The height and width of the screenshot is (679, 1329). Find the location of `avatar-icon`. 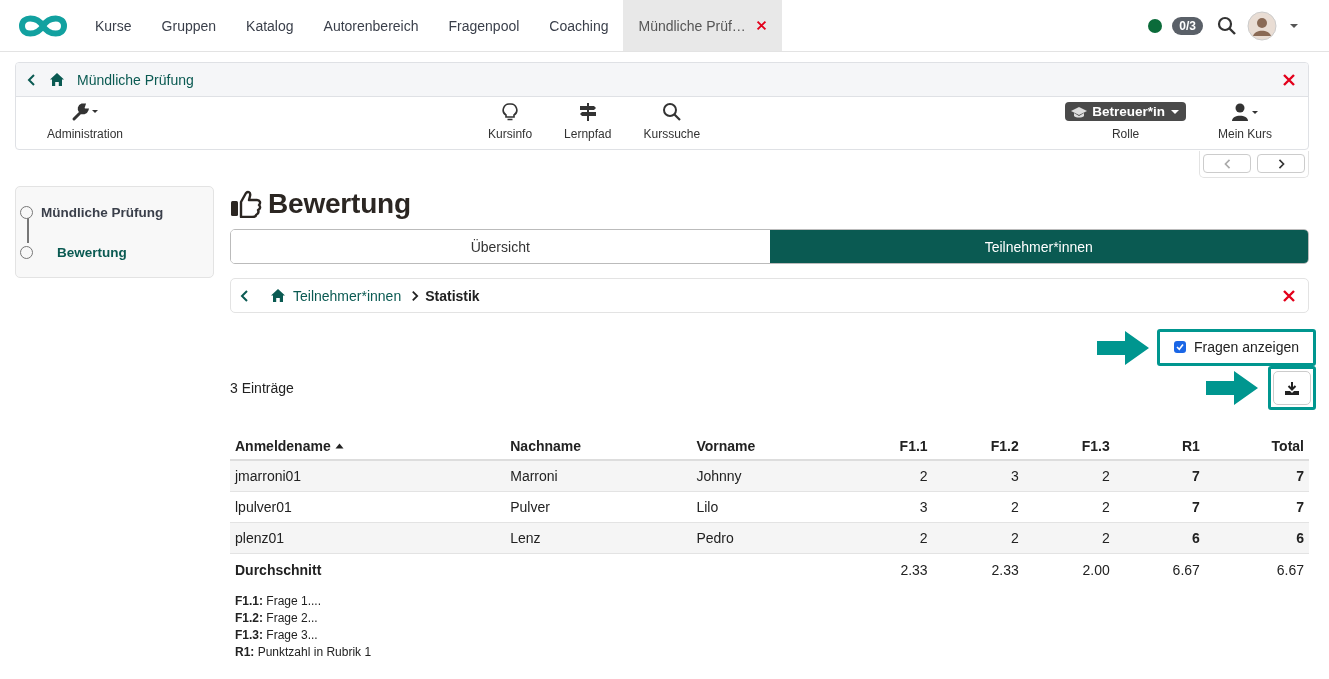

avatar-icon is located at coordinates (1262, 25).